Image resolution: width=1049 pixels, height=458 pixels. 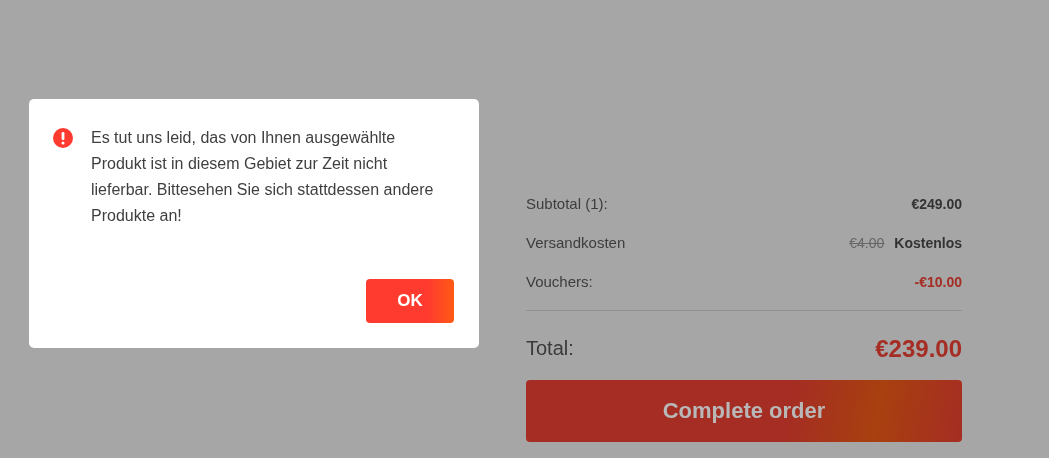 What do you see at coordinates (936, 203) in the screenshot?
I see `summary-value: €249.00` at bounding box center [936, 203].